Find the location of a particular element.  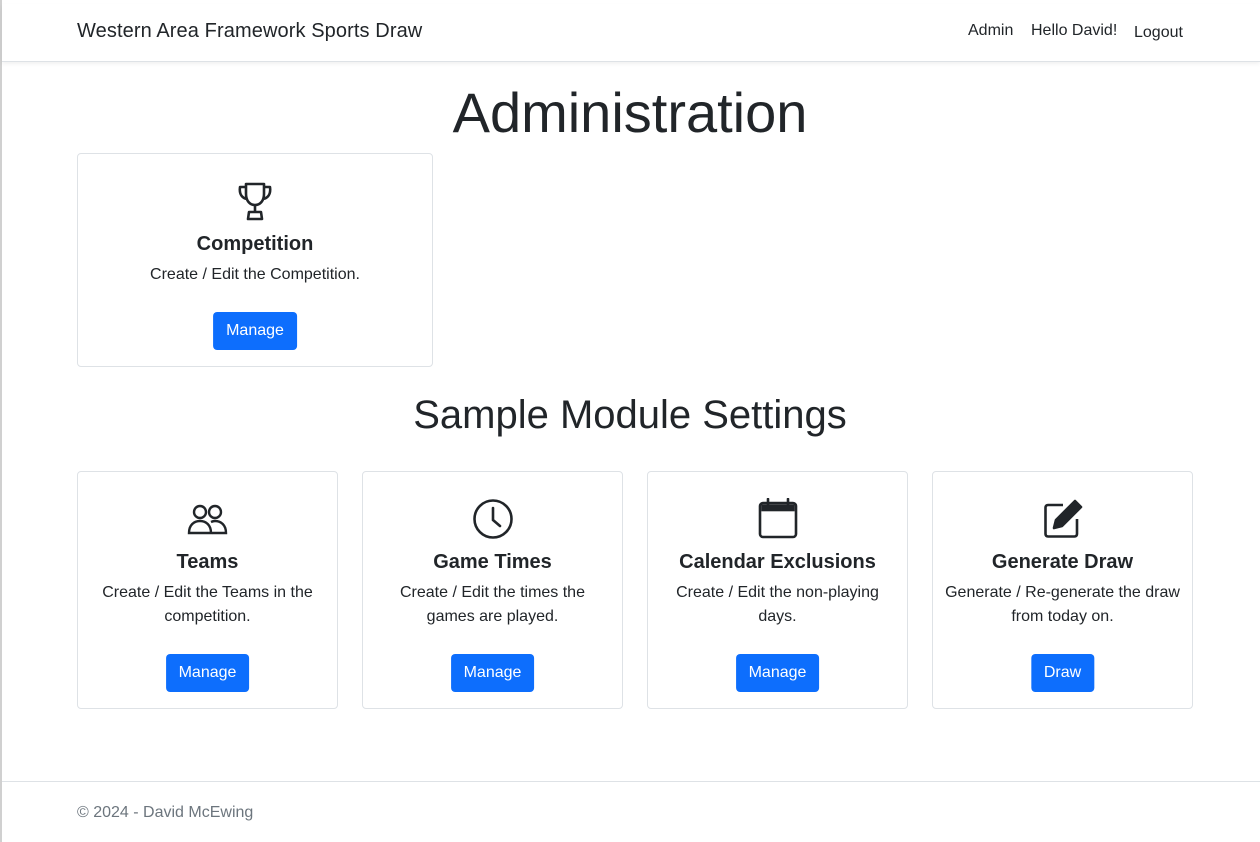

manage-calendar-exclusions-button: Manage is located at coordinates (777, 673).